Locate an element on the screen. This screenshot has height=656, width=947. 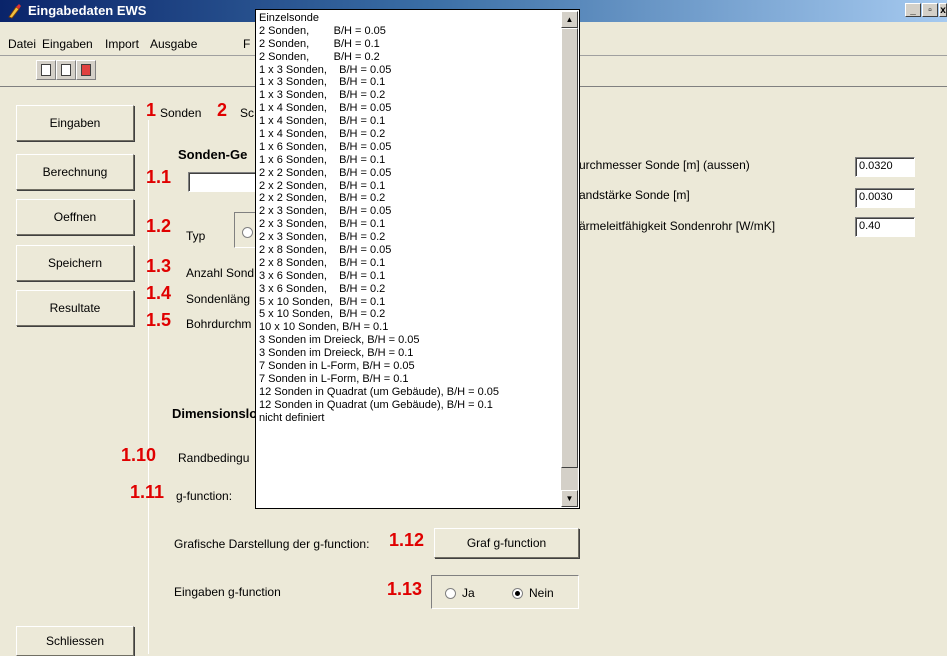
close-window-button: x is located at coordinates (943, 10).